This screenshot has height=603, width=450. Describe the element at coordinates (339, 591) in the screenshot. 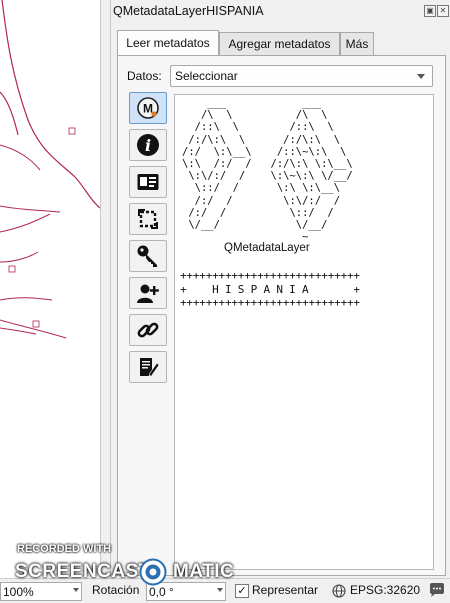

I see `globe-icon` at that location.